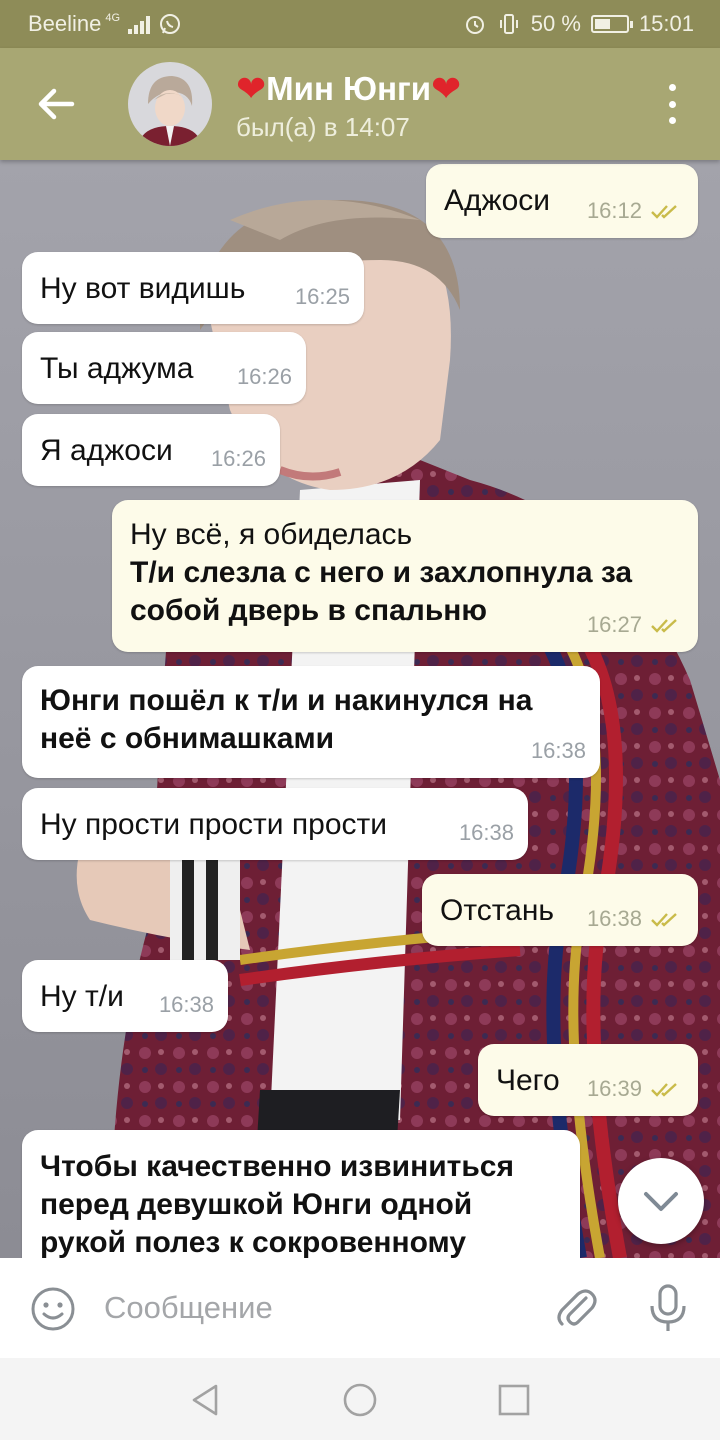  Describe the element at coordinates (381, 572) in the screenshot. I see `message-action-text: Т/и слезла с него и захлопнула за` at that location.